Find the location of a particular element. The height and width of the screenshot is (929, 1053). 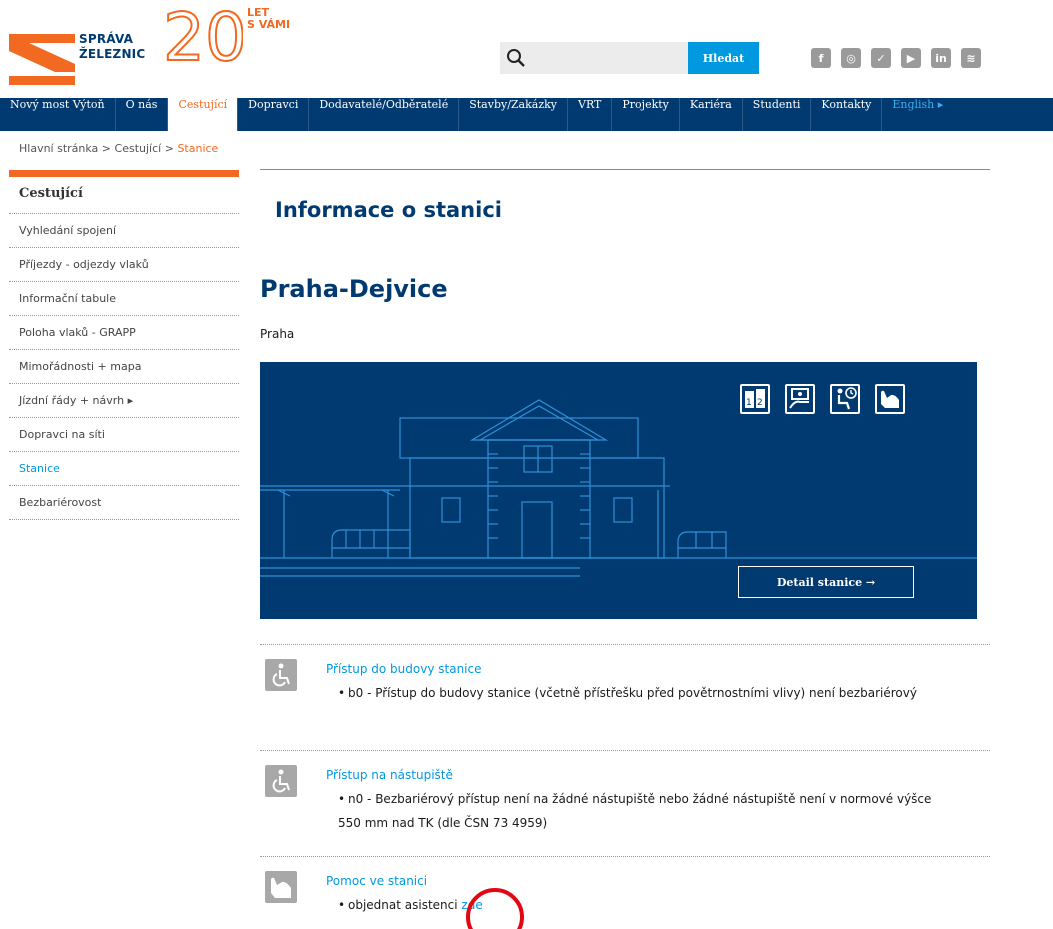

breadcrumb: Hlavní stránka > Cestující > Stanice is located at coordinates (118, 148).